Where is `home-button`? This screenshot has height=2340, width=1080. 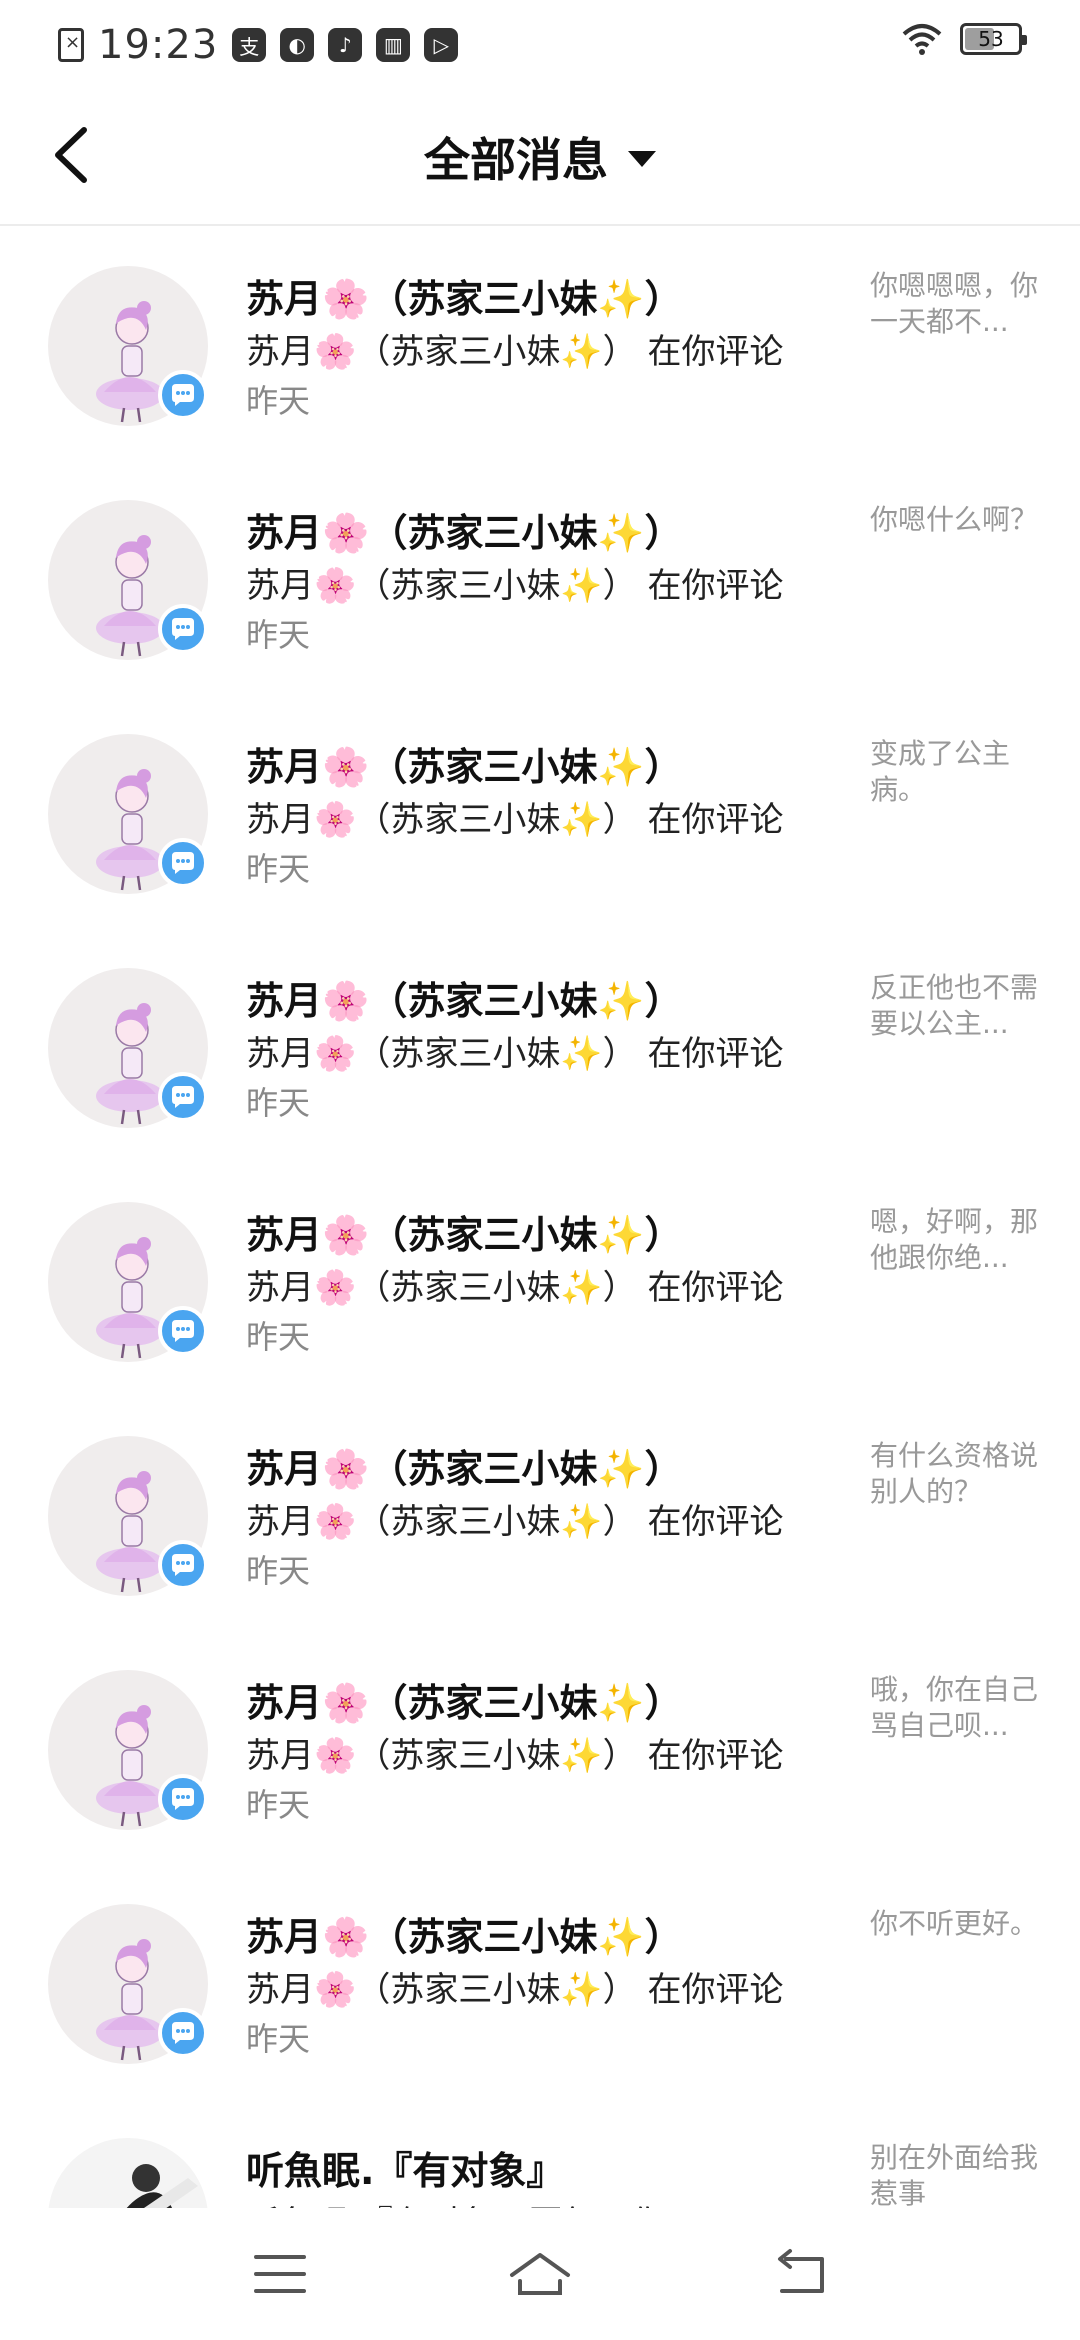
home-button is located at coordinates (540, 2274).